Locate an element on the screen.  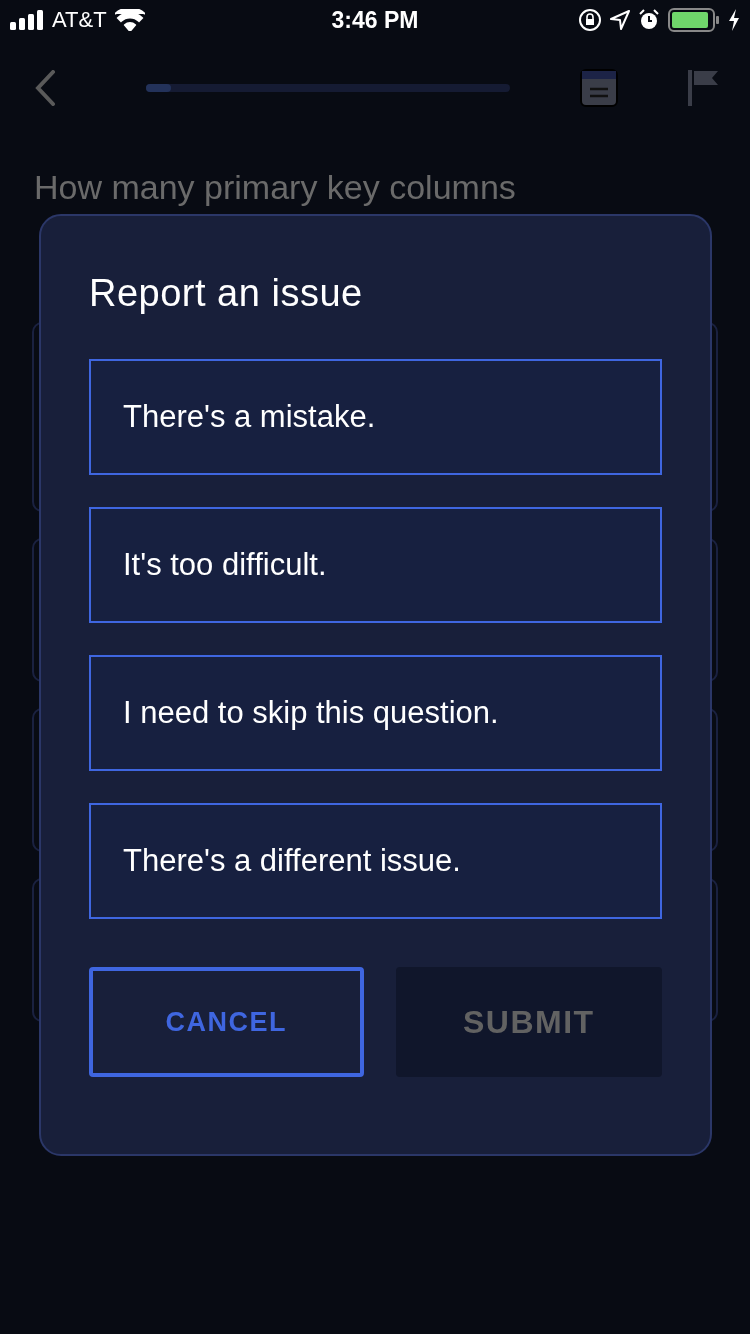
status-time: 3:46 PM is located at coordinates (375, 20).